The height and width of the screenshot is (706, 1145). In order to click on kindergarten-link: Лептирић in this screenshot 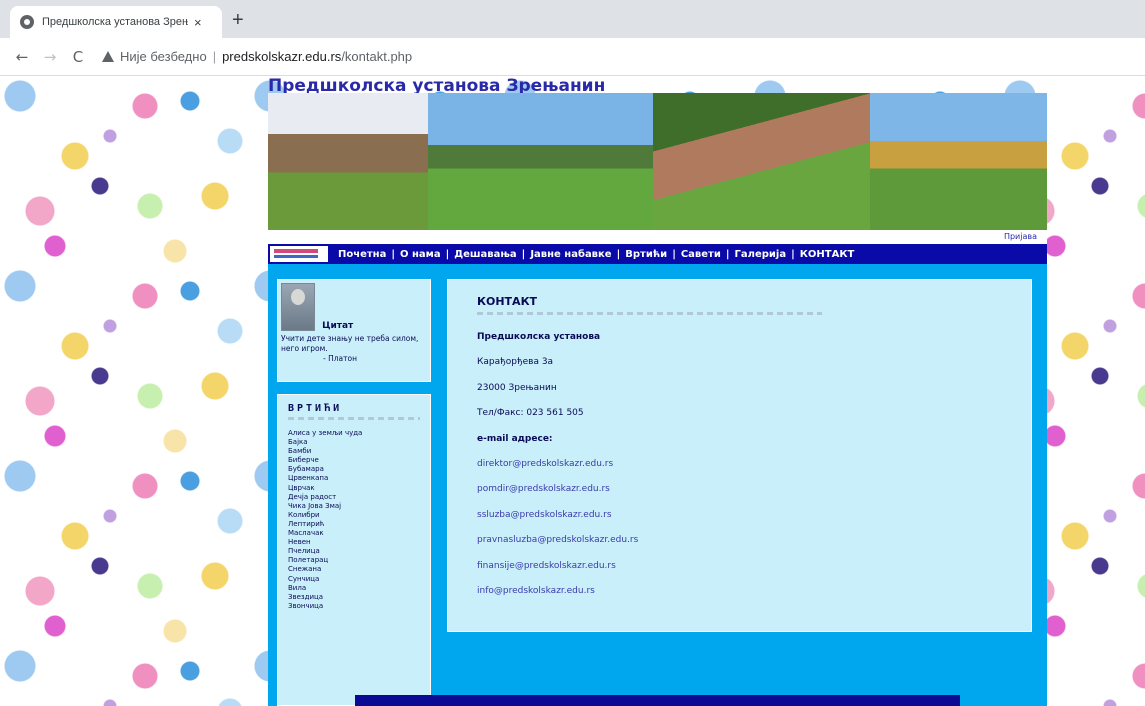, I will do `click(354, 524)`.